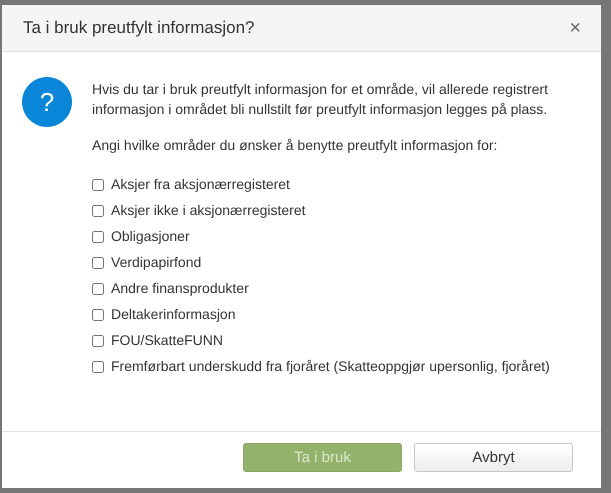 The image size is (611, 493). I want to click on cancel-button: Avbryt, so click(493, 457).